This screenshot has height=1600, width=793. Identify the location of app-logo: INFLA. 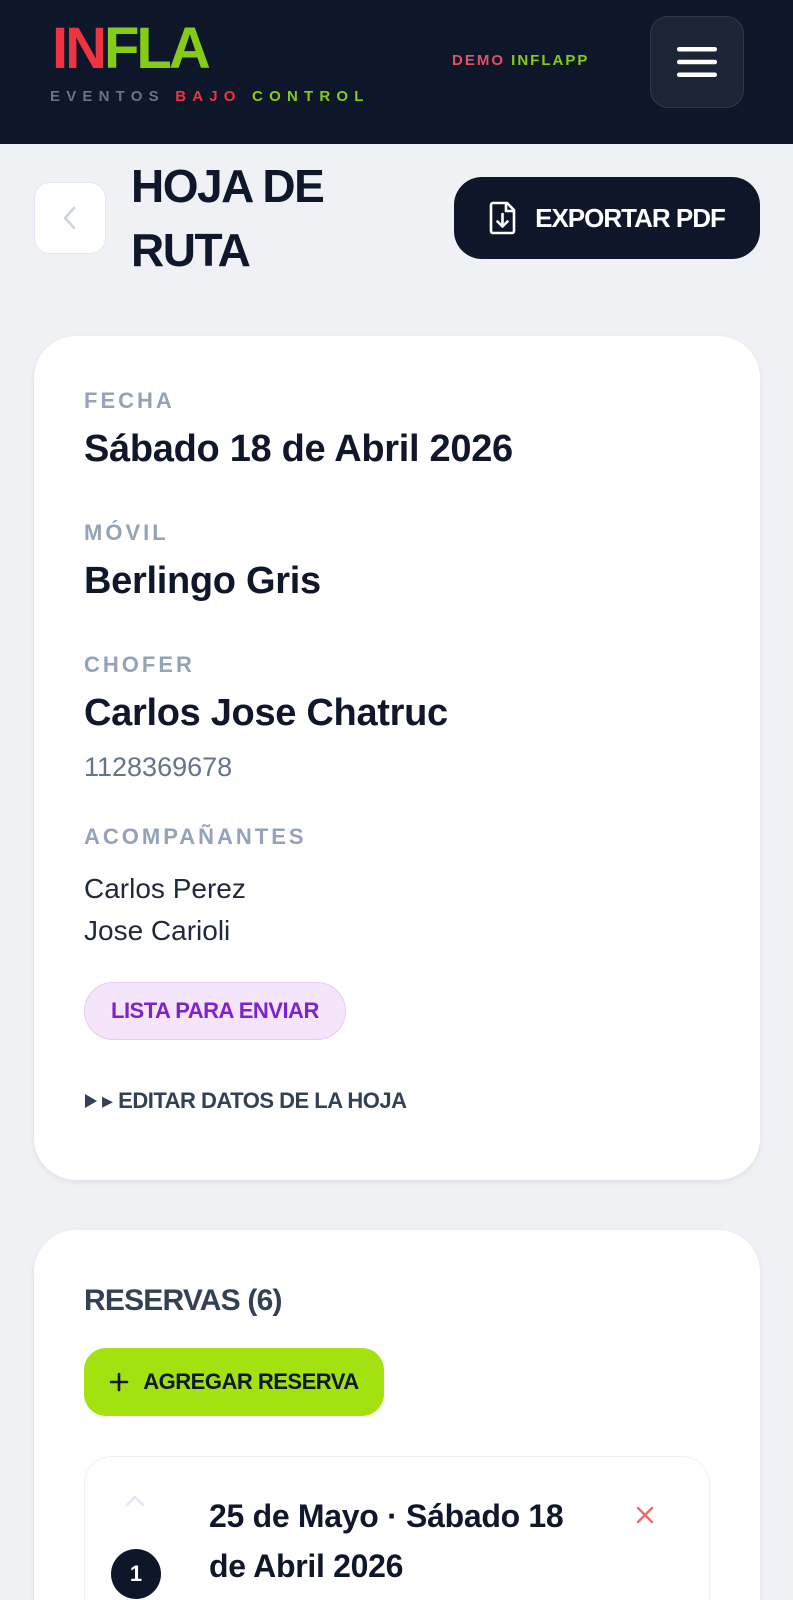
(131, 48).